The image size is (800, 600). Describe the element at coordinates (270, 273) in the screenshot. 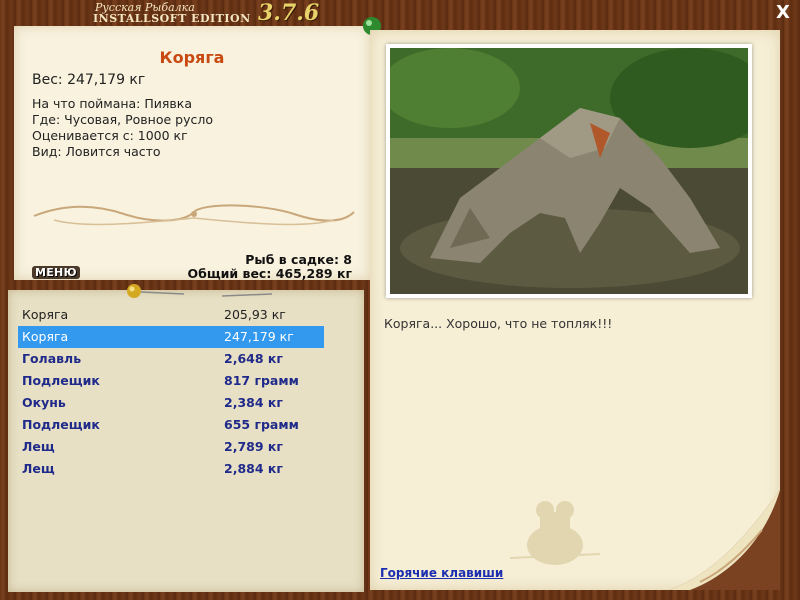

I see `cage-total-weight: Общий вес: 465,289 кг` at that location.